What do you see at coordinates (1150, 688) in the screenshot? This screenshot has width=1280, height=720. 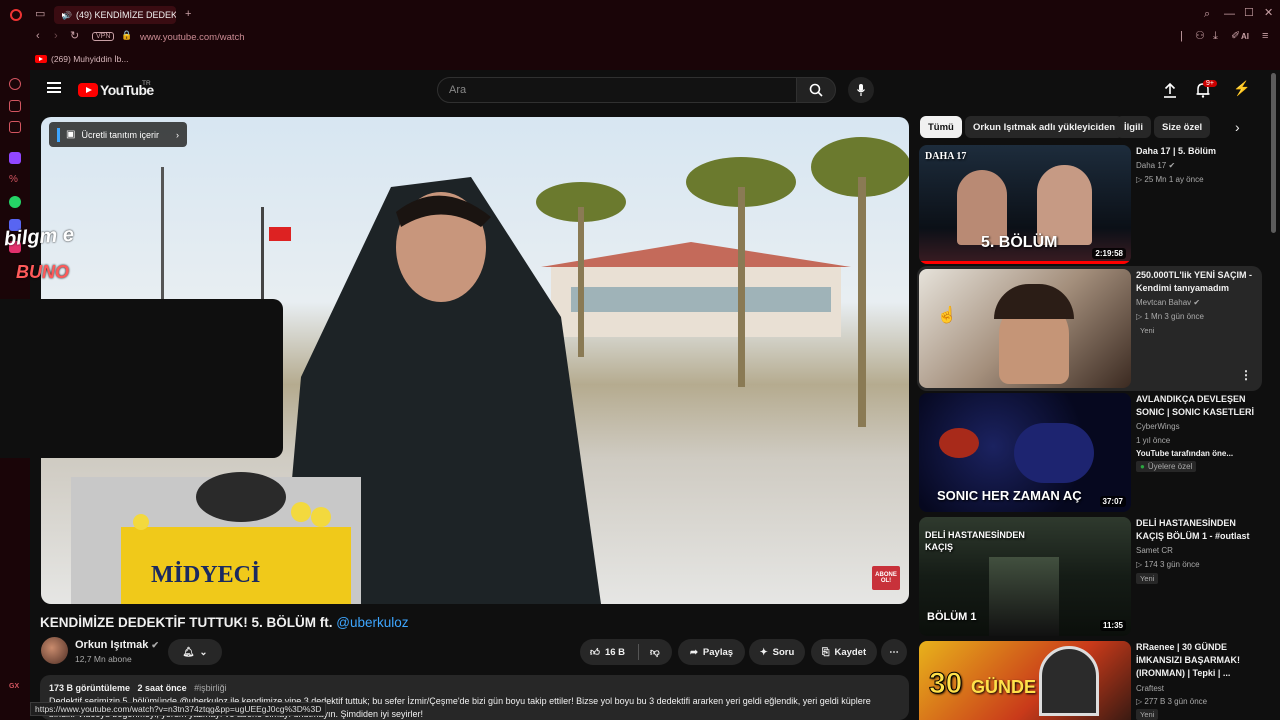 I see `rec-channel: Craftest` at bounding box center [1150, 688].